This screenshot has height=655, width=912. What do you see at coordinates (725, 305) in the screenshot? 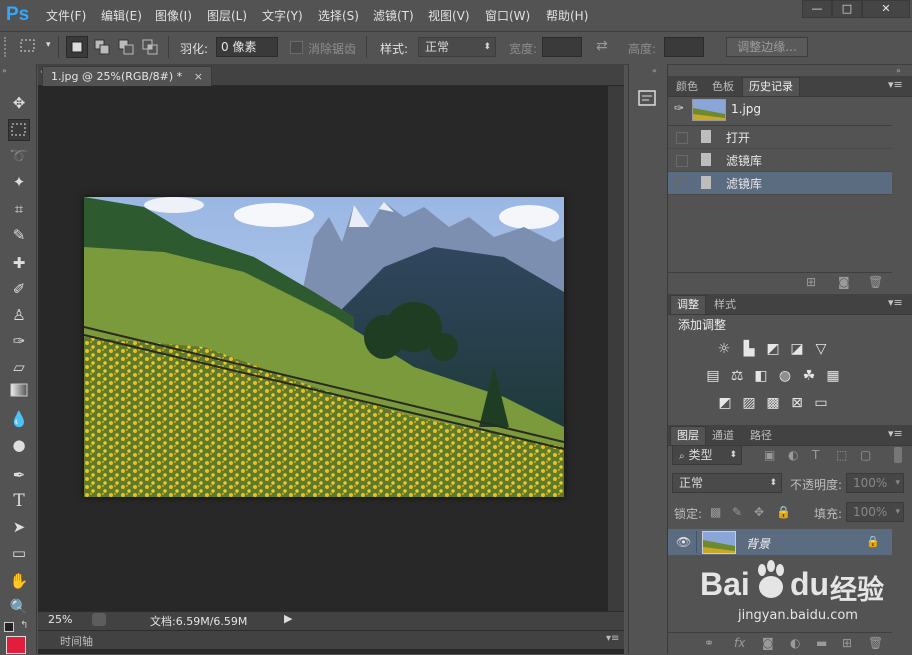
I see `tab-styles: 样式` at bounding box center [725, 305].